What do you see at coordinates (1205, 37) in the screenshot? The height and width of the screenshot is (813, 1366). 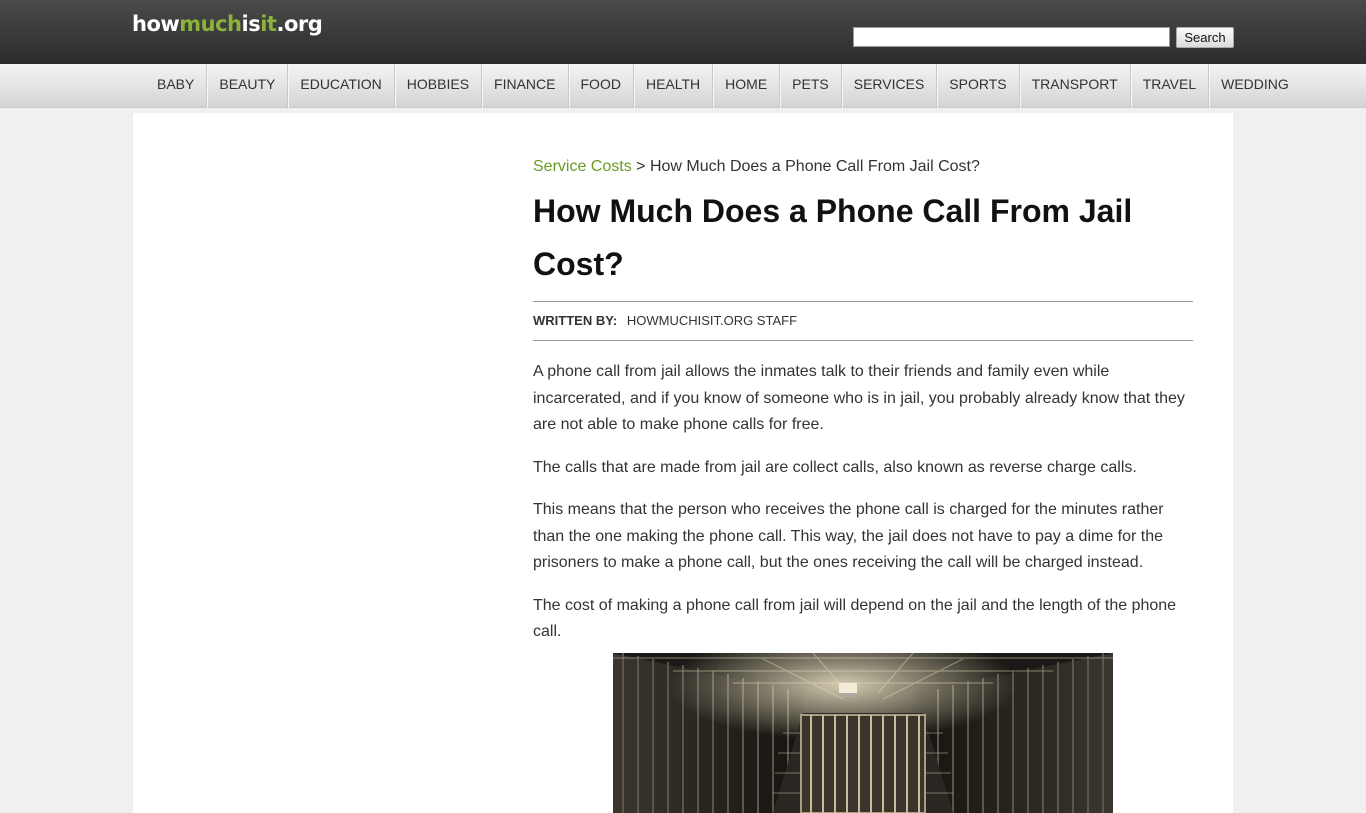 I see `search-button: Search` at bounding box center [1205, 37].